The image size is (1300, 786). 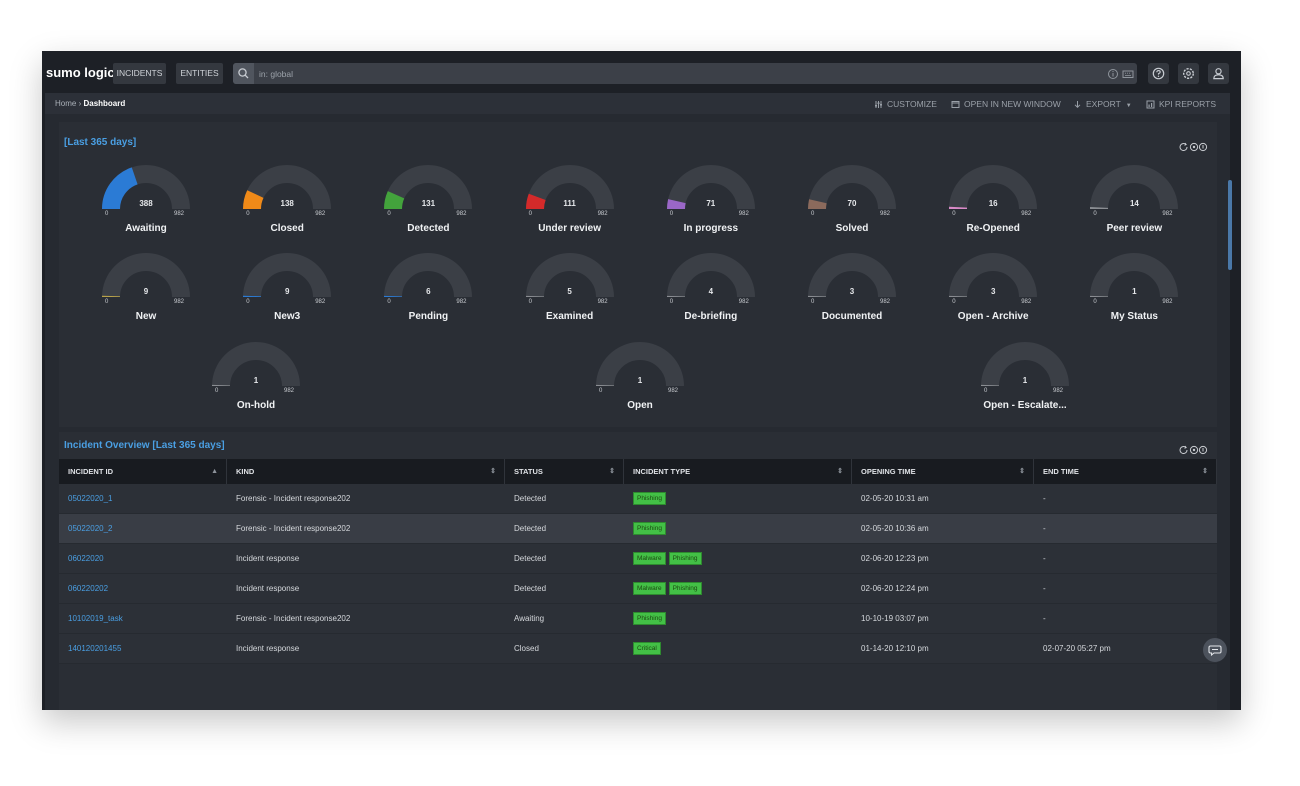 What do you see at coordinates (90, 498) in the screenshot?
I see `cell-incident-id: 05022020_1` at bounding box center [90, 498].